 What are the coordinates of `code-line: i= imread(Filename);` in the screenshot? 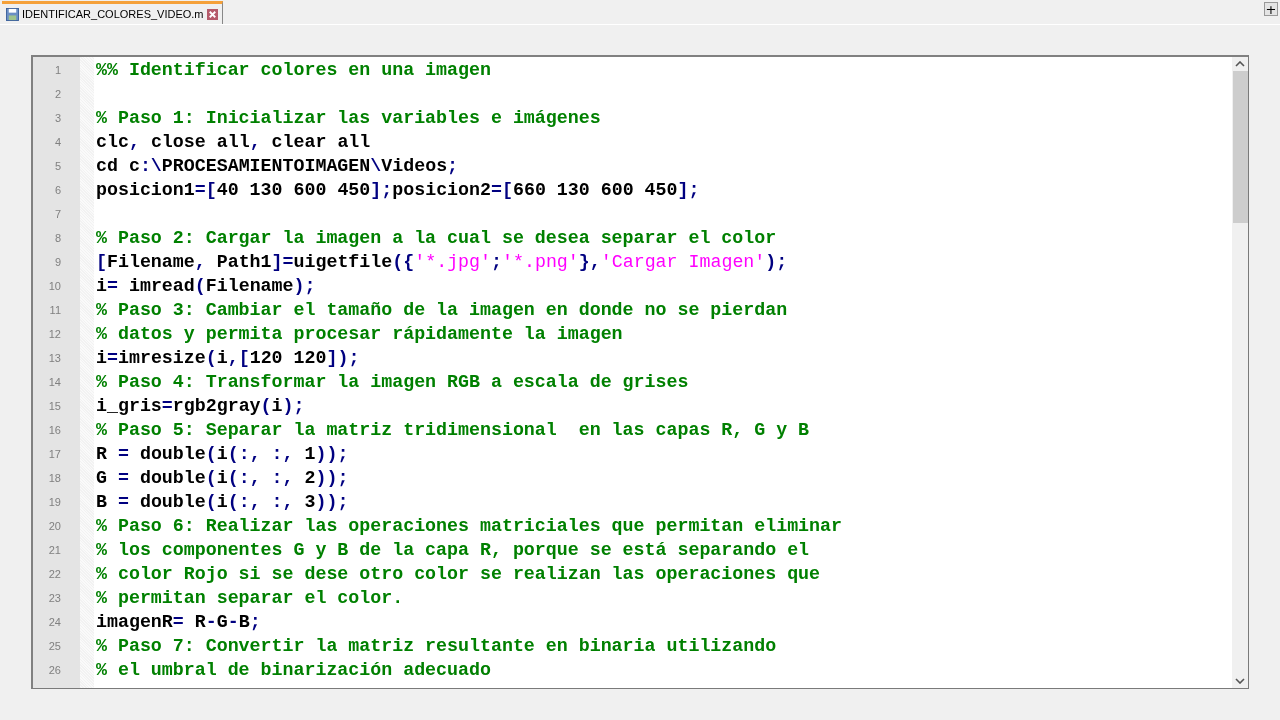 It's located at (206, 286).